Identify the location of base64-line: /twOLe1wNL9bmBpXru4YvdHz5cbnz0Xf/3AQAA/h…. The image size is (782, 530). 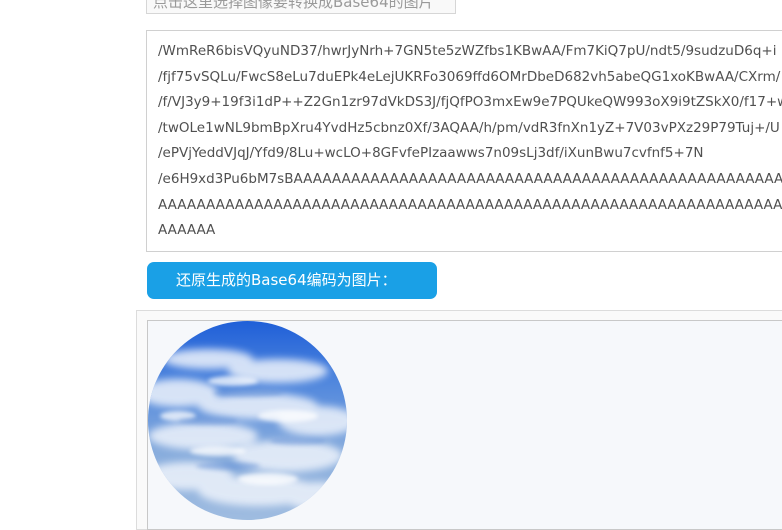
(469, 127).